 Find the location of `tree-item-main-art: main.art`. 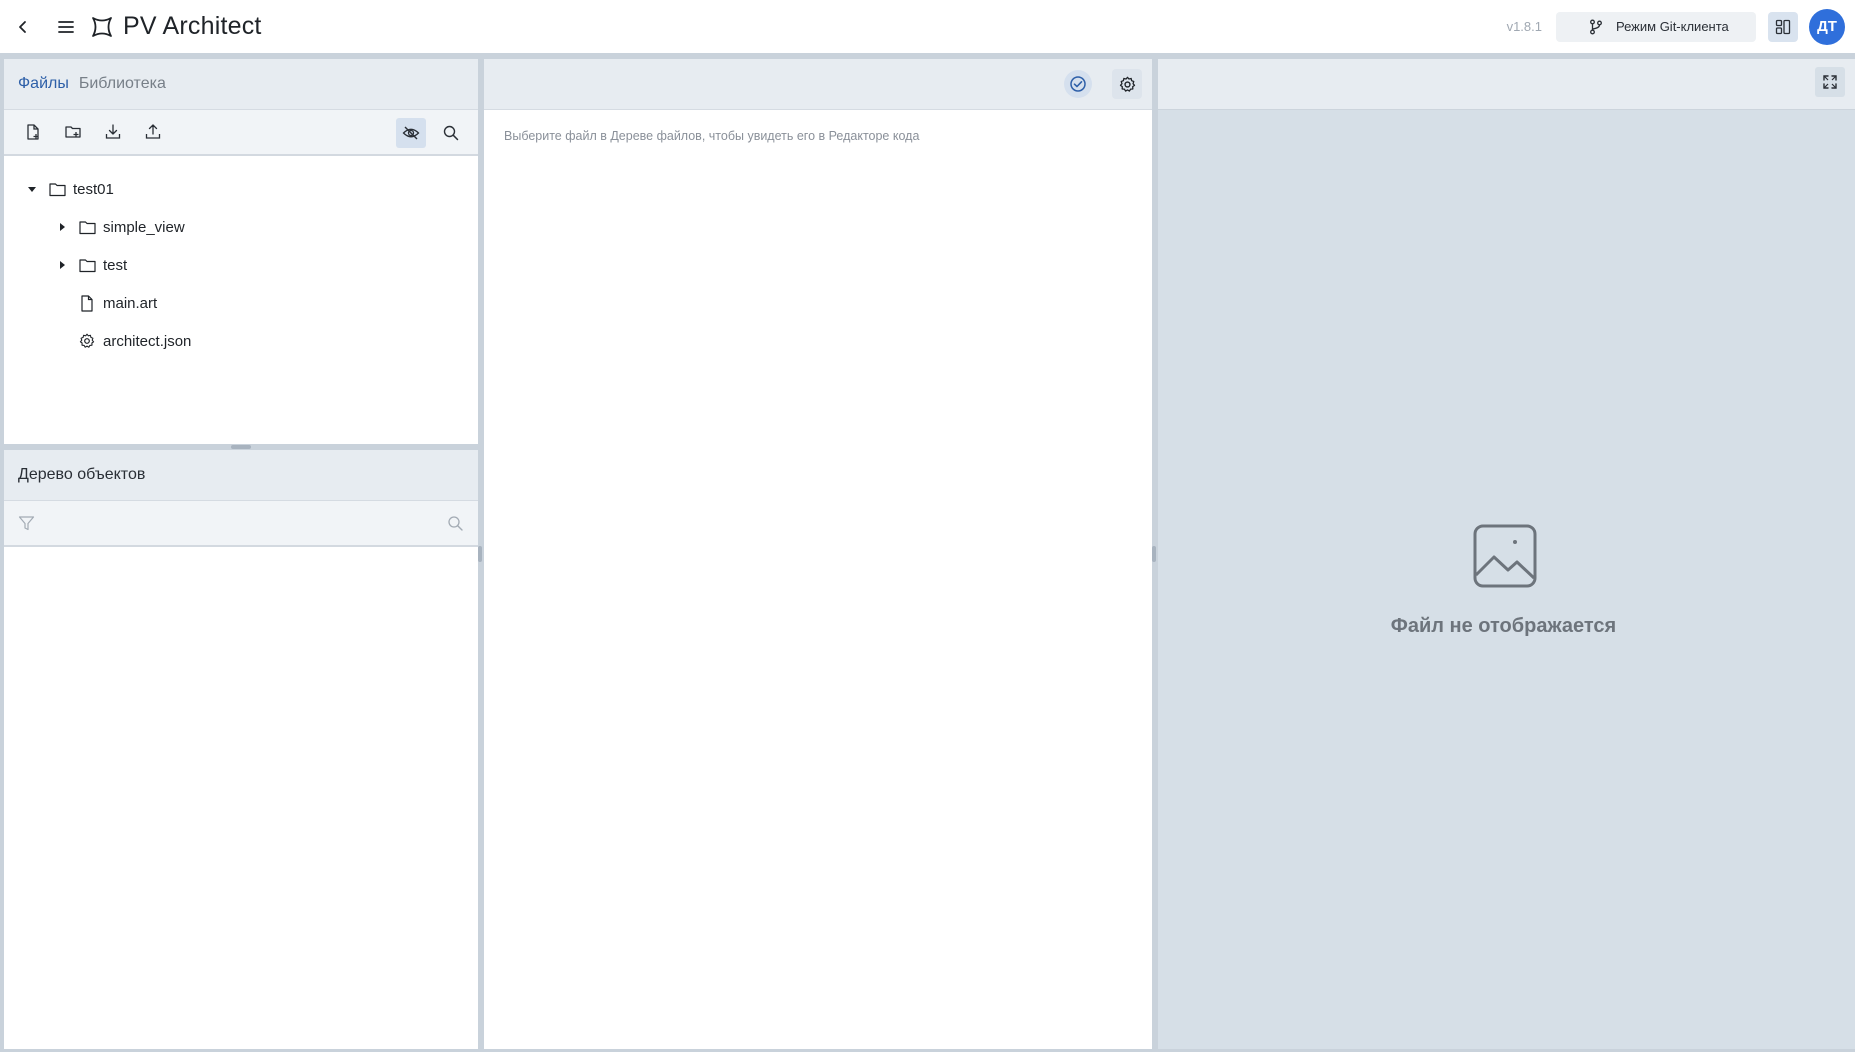

tree-item-main-art: main.art is located at coordinates (241, 303).